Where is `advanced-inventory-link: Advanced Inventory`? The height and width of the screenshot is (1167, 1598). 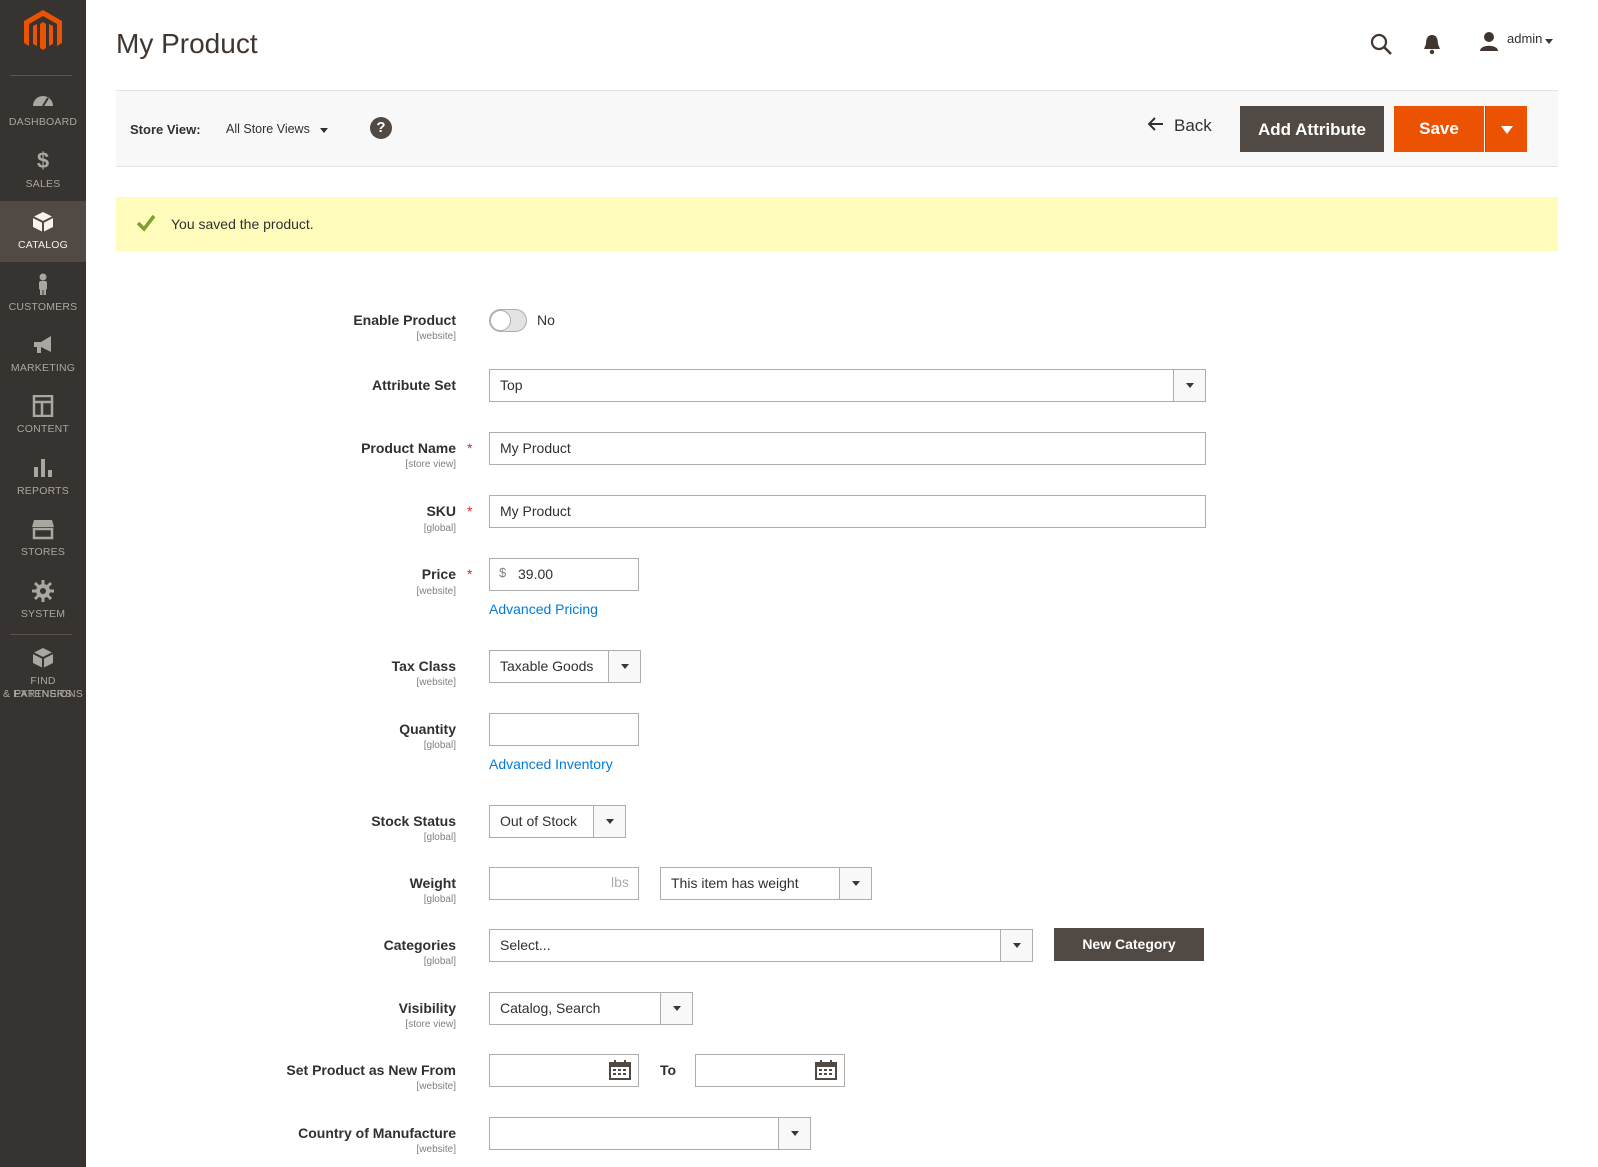
advanced-inventory-link: Advanced Inventory is located at coordinates (551, 764).